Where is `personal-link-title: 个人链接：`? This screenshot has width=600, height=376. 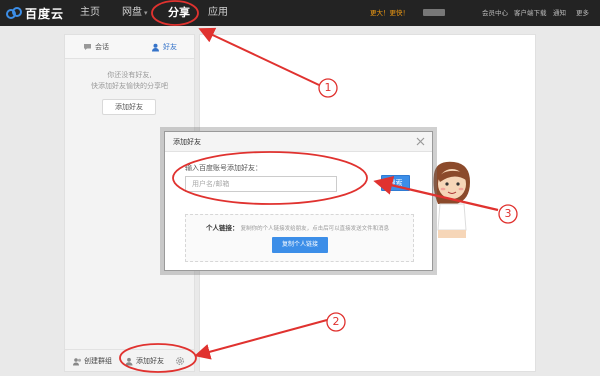 personal-link-title: 个人链接： is located at coordinates (222, 228).